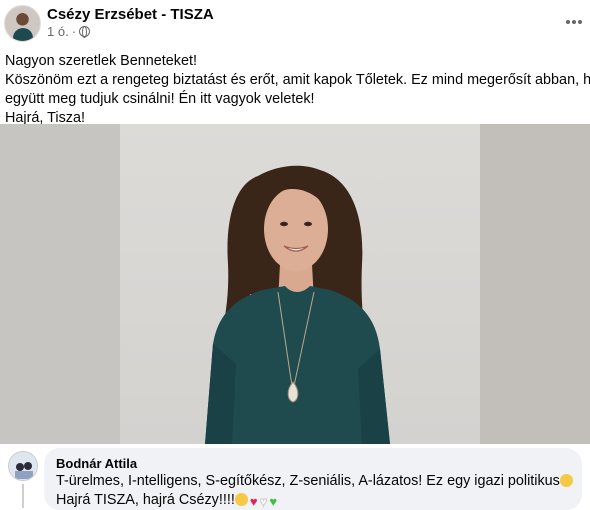  I want to click on post-text-line: Nagyon szeretlek Benneteket!, so click(101, 61).